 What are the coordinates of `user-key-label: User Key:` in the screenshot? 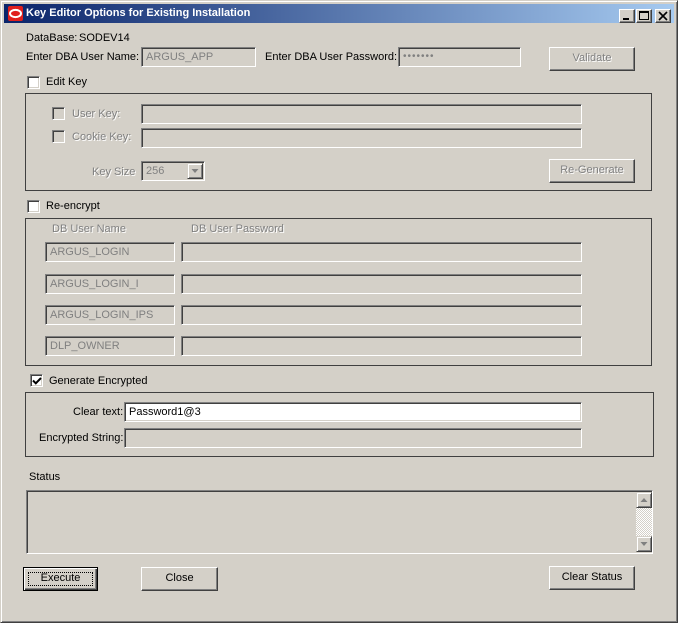 It's located at (96, 114).